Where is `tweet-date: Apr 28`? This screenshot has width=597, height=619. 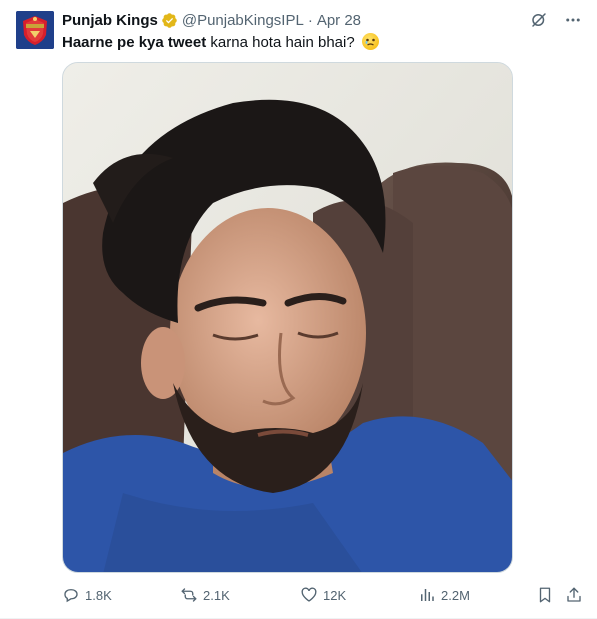
tweet-date: Apr 28 is located at coordinates (339, 20).